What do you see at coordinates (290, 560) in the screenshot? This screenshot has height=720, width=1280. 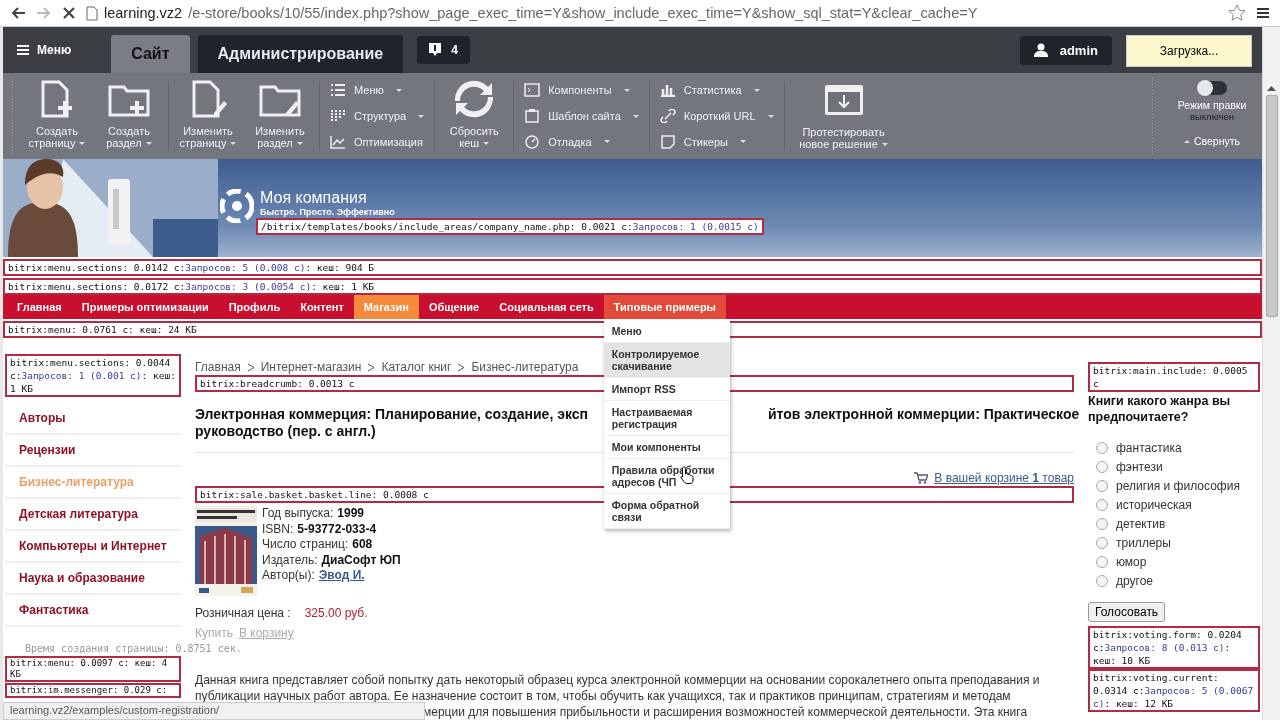 I see `detail-label: Издатель:` at bounding box center [290, 560].